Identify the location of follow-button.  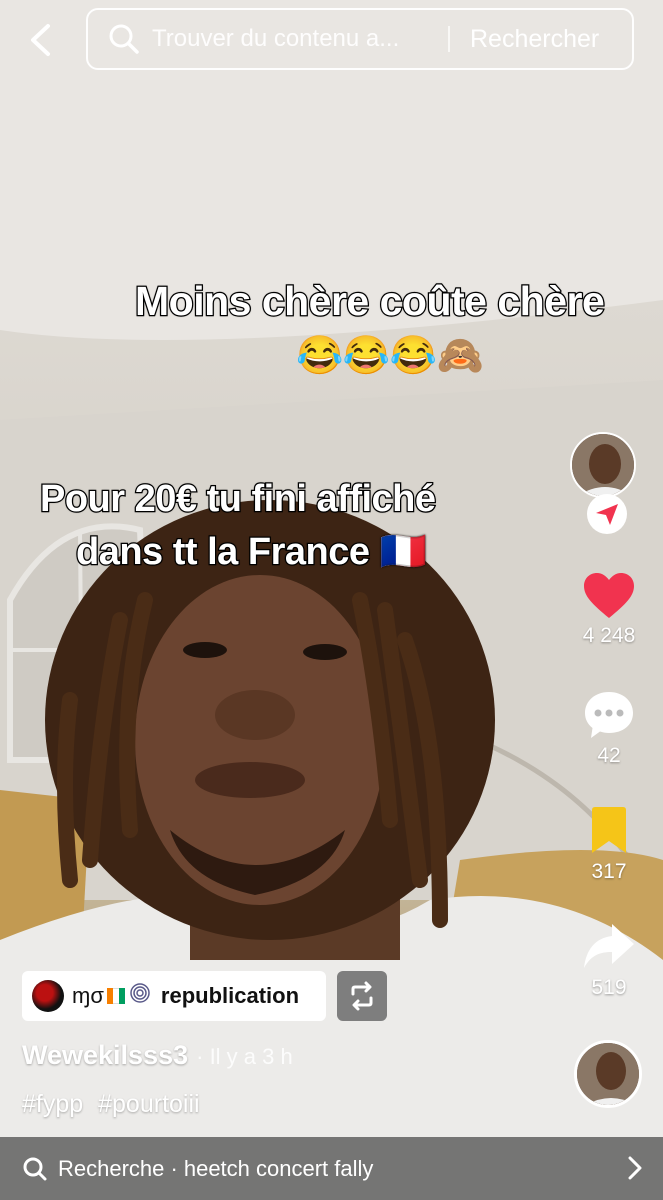
(607, 514).